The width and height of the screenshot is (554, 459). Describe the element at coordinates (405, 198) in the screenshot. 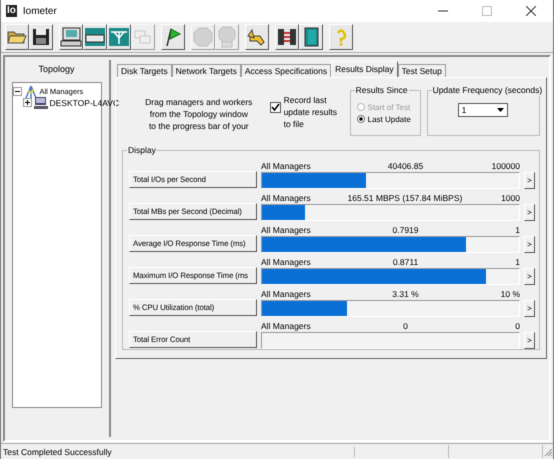

I see `value-label: 165.51 MBPS (157.84 MiBPS)` at that location.